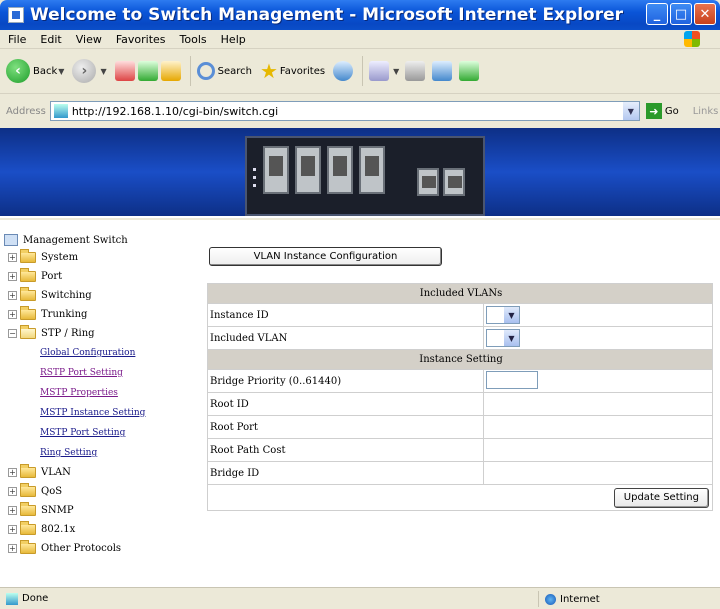 Image resolution: width=720 pixels, height=609 pixels. I want to click on home-icon, so click(170, 71).